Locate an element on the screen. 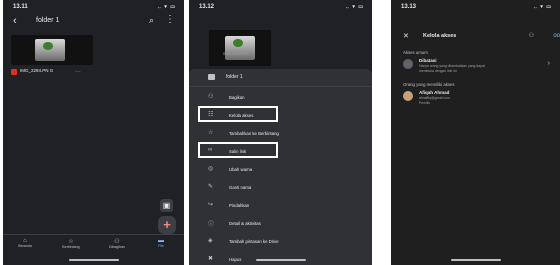  menu-item-ubah-warna: ◎ Ubah warna is located at coordinates (280, 170).